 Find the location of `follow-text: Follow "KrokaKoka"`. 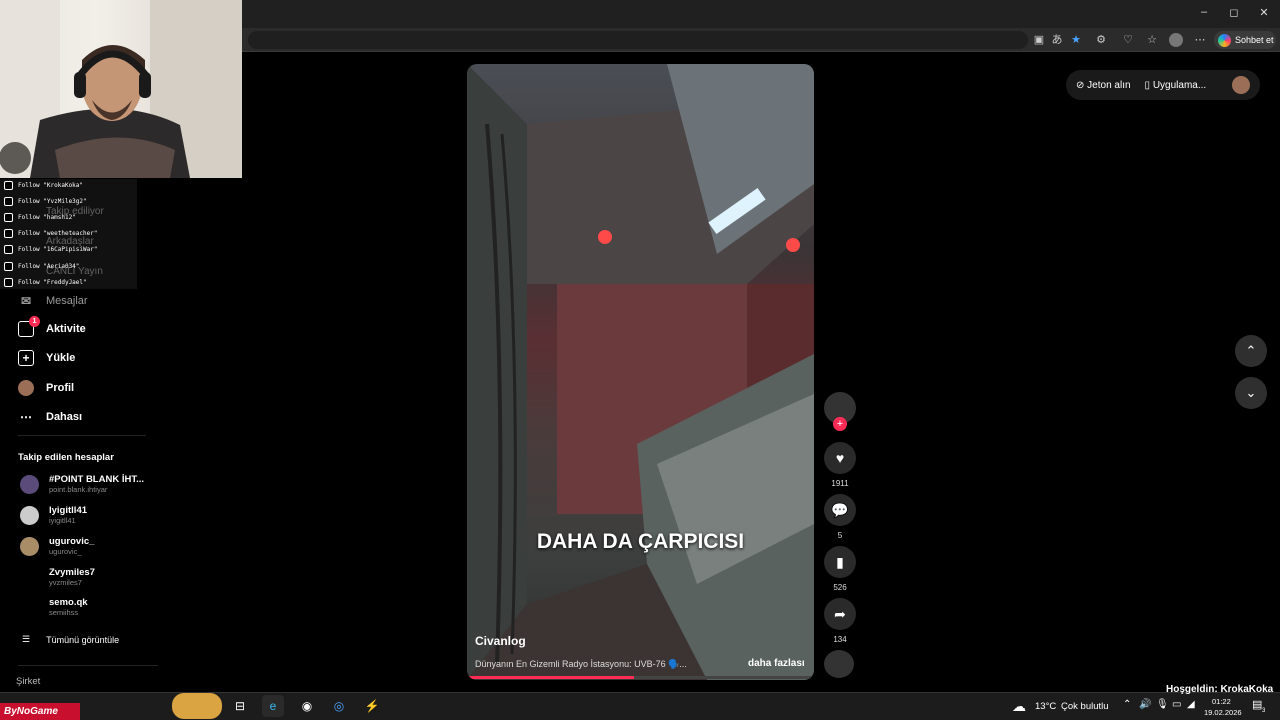

follow-text: Follow "KrokaKoka" is located at coordinates (51, 185).